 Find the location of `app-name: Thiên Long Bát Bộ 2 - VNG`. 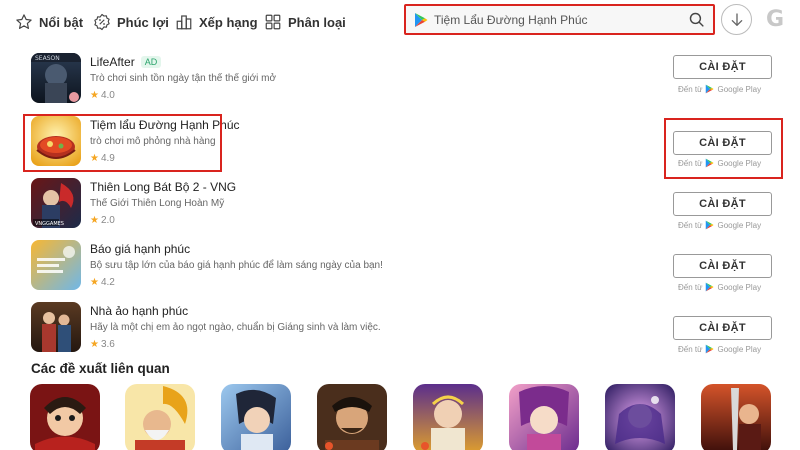

app-name: Thiên Long Bát Bộ 2 - VNG is located at coordinates (163, 187).